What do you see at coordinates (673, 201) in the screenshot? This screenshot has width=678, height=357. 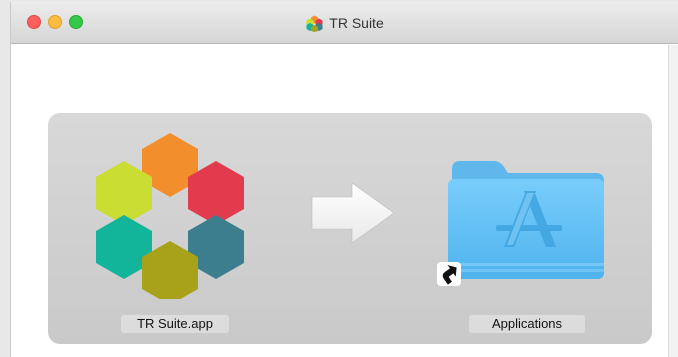 I see `vertical-scrollbar` at bounding box center [673, 201].